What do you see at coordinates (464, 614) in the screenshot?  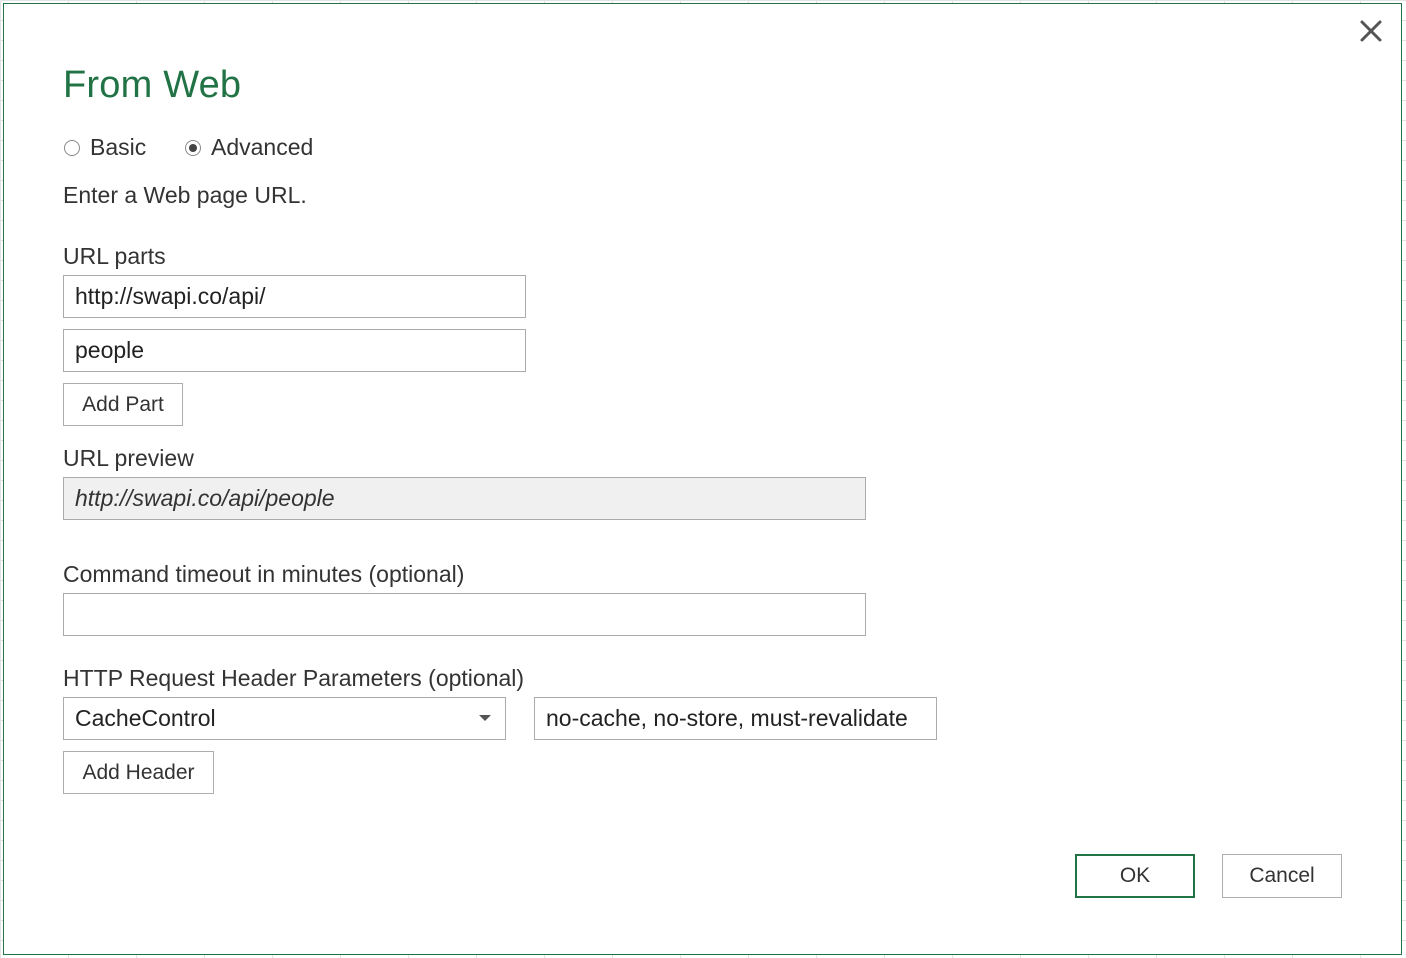 I see `timeout-input` at bounding box center [464, 614].